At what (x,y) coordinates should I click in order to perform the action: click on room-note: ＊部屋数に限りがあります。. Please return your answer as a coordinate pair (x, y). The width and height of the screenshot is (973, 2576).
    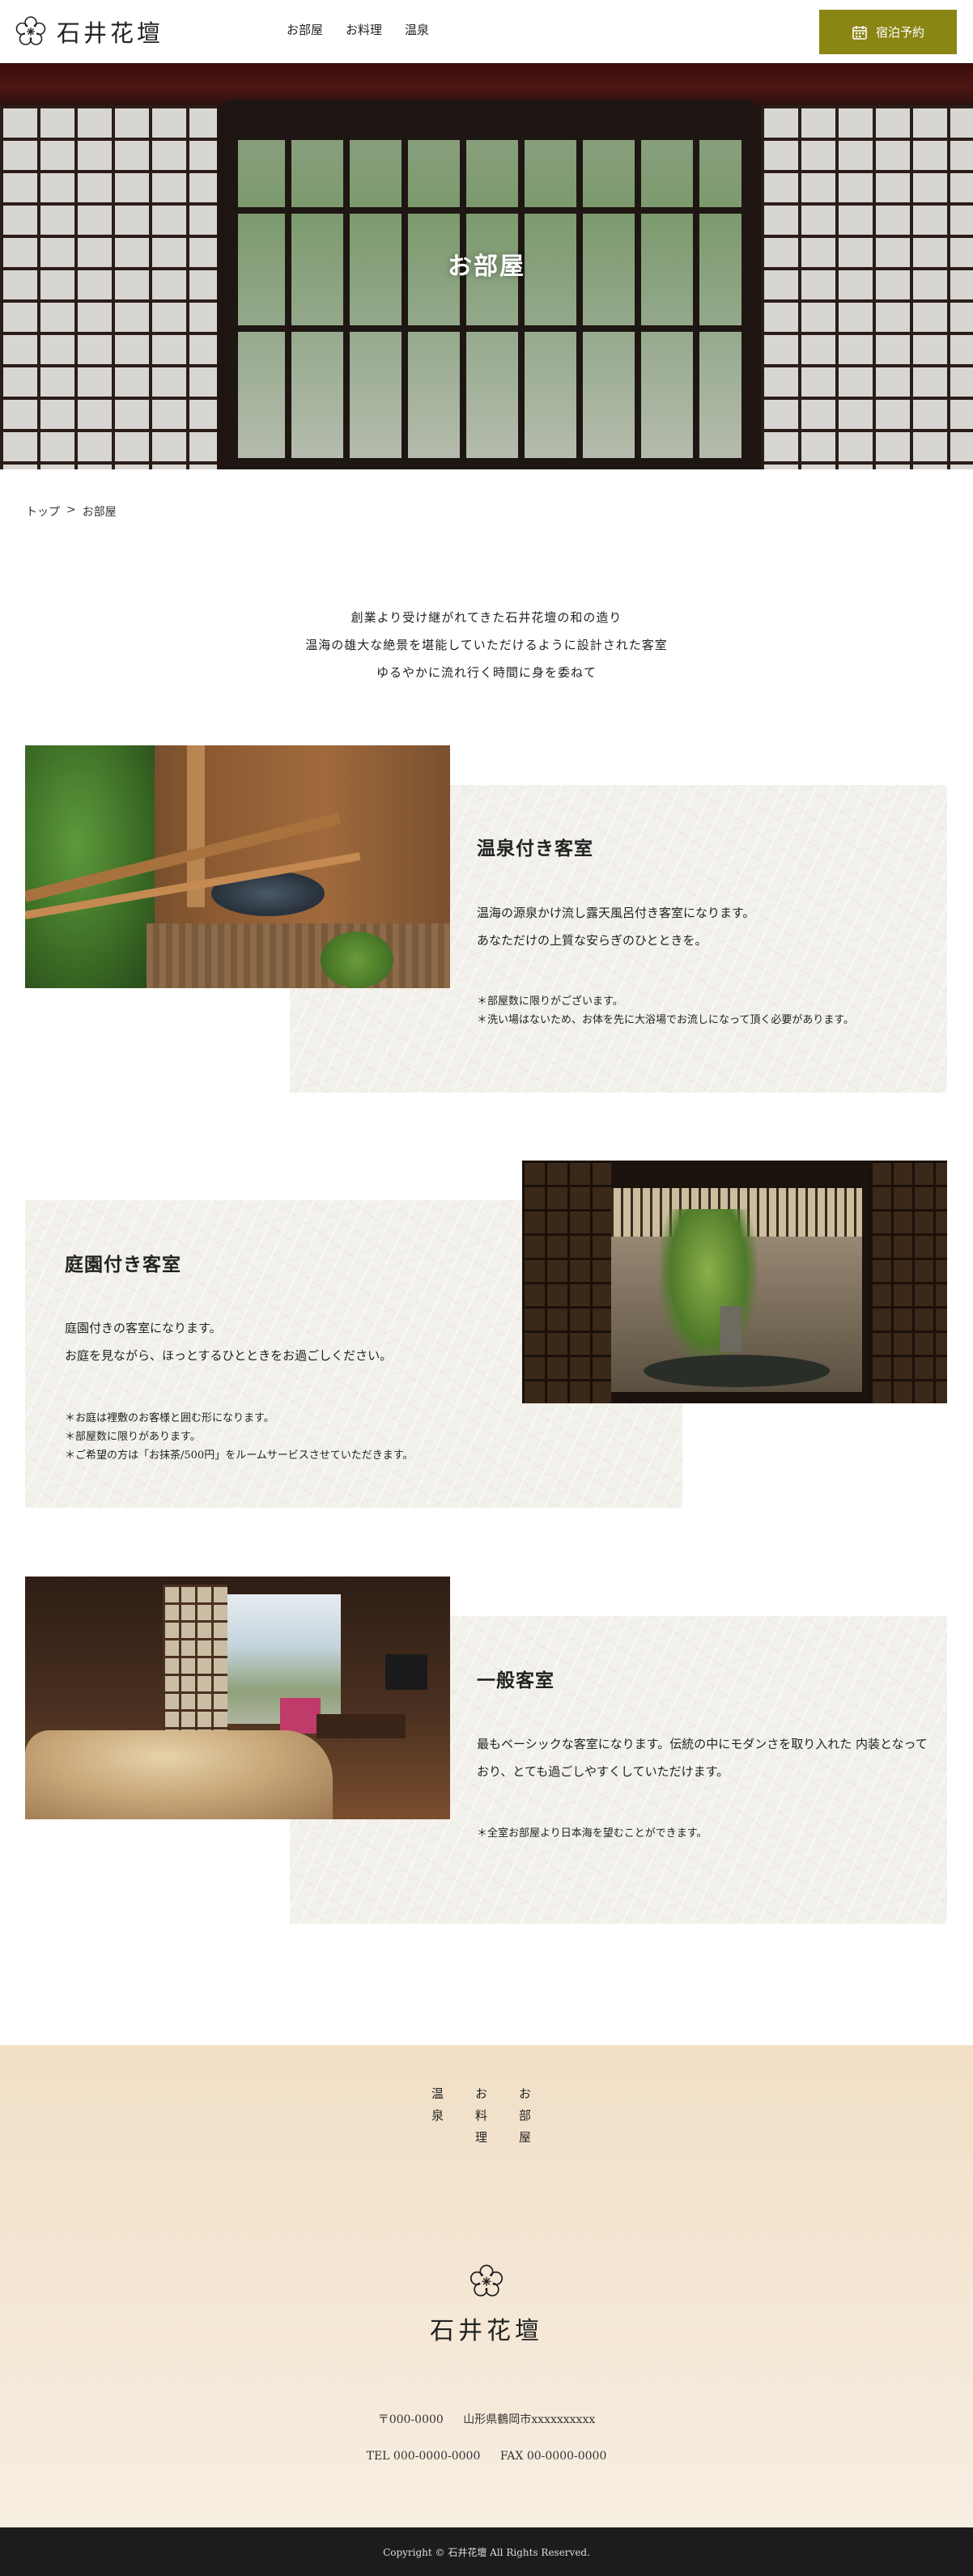
    Looking at the image, I should click on (133, 1437).